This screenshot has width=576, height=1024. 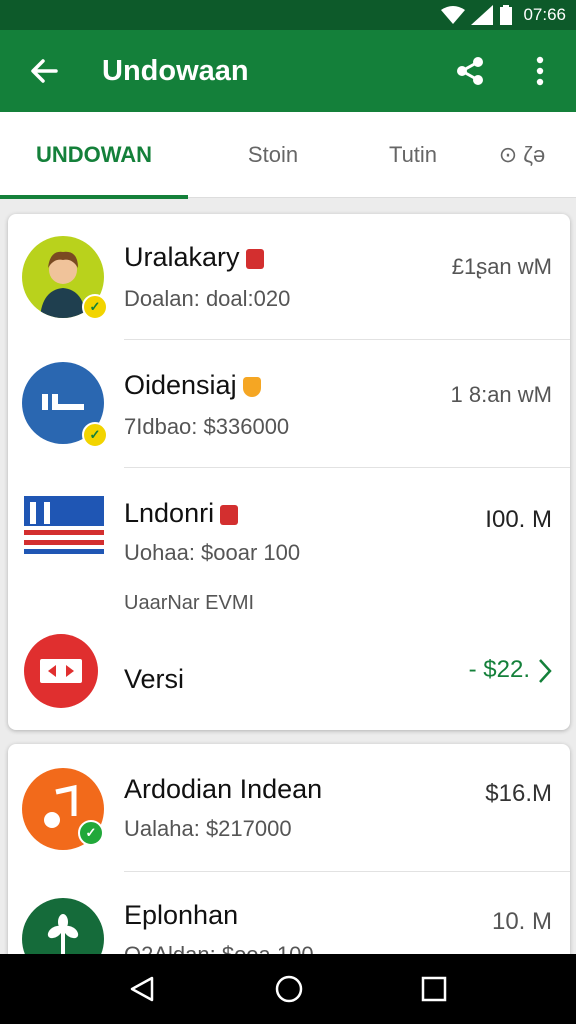 I want to click on tab-undowan: UNDOWAN, so click(x=94, y=155).